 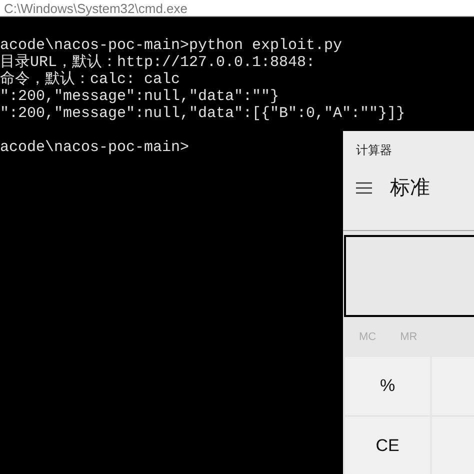 What do you see at coordinates (90, 79) in the screenshot?
I see `console-line: 命令，默认：calc: calc` at bounding box center [90, 79].